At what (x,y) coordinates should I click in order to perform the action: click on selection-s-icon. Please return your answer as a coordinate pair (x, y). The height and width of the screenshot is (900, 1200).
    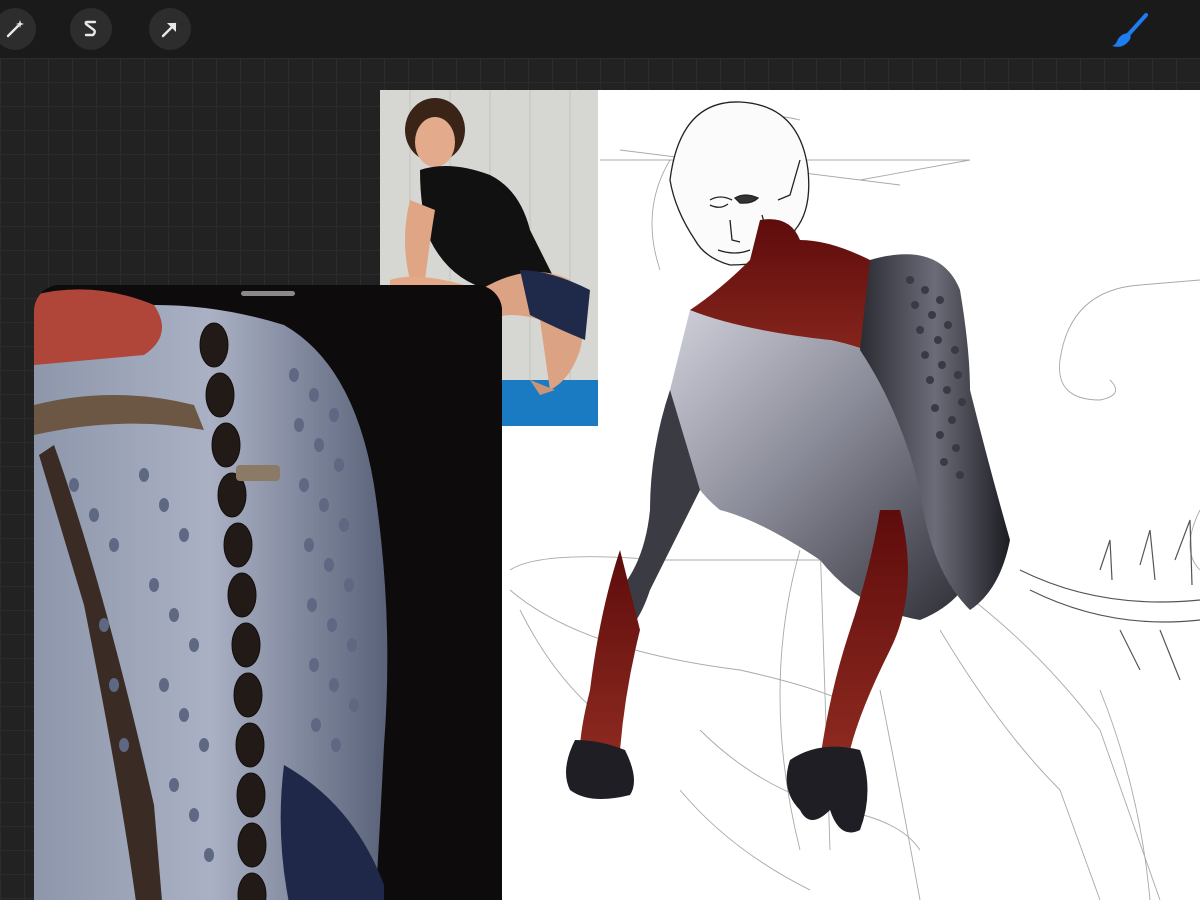
    Looking at the image, I should click on (90, 28).